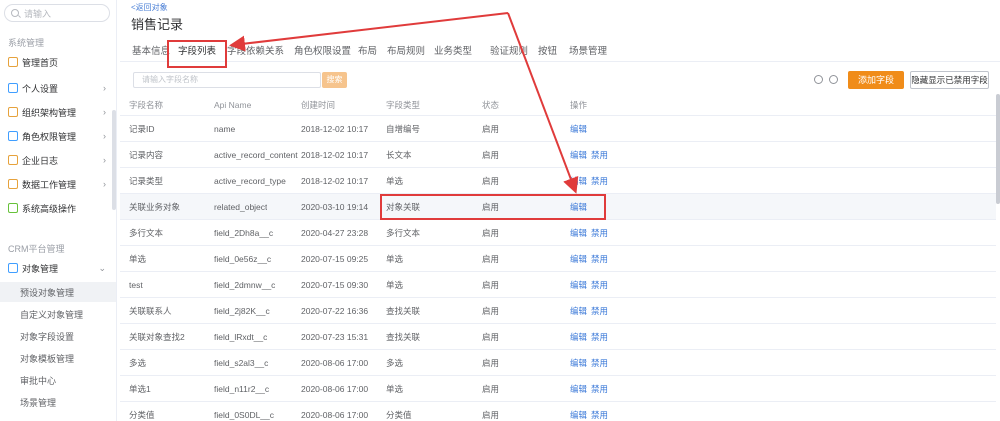 The height and width of the screenshot is (421, 1000). Describe the element at coordinates (543, 103) in the screenshot. I see `arrow-to-row` at that location.